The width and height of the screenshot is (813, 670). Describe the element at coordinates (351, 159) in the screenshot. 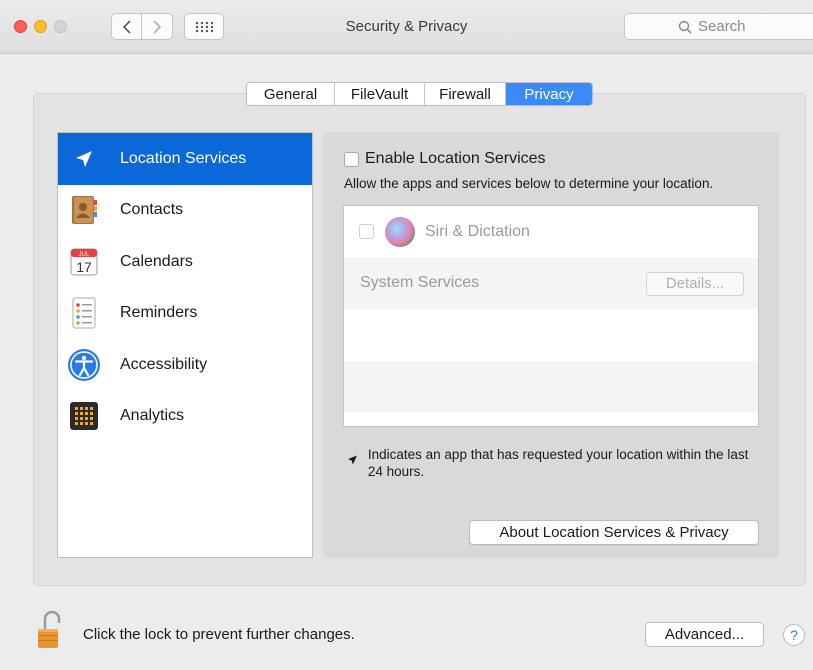

I see `enable-location-services-checkbox` at that location.